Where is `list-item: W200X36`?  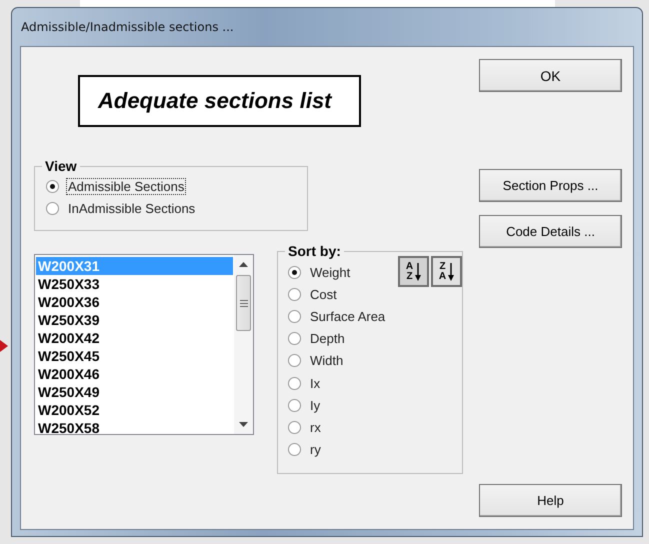
list-item: W200X36 is located at coordinates (134, 302).